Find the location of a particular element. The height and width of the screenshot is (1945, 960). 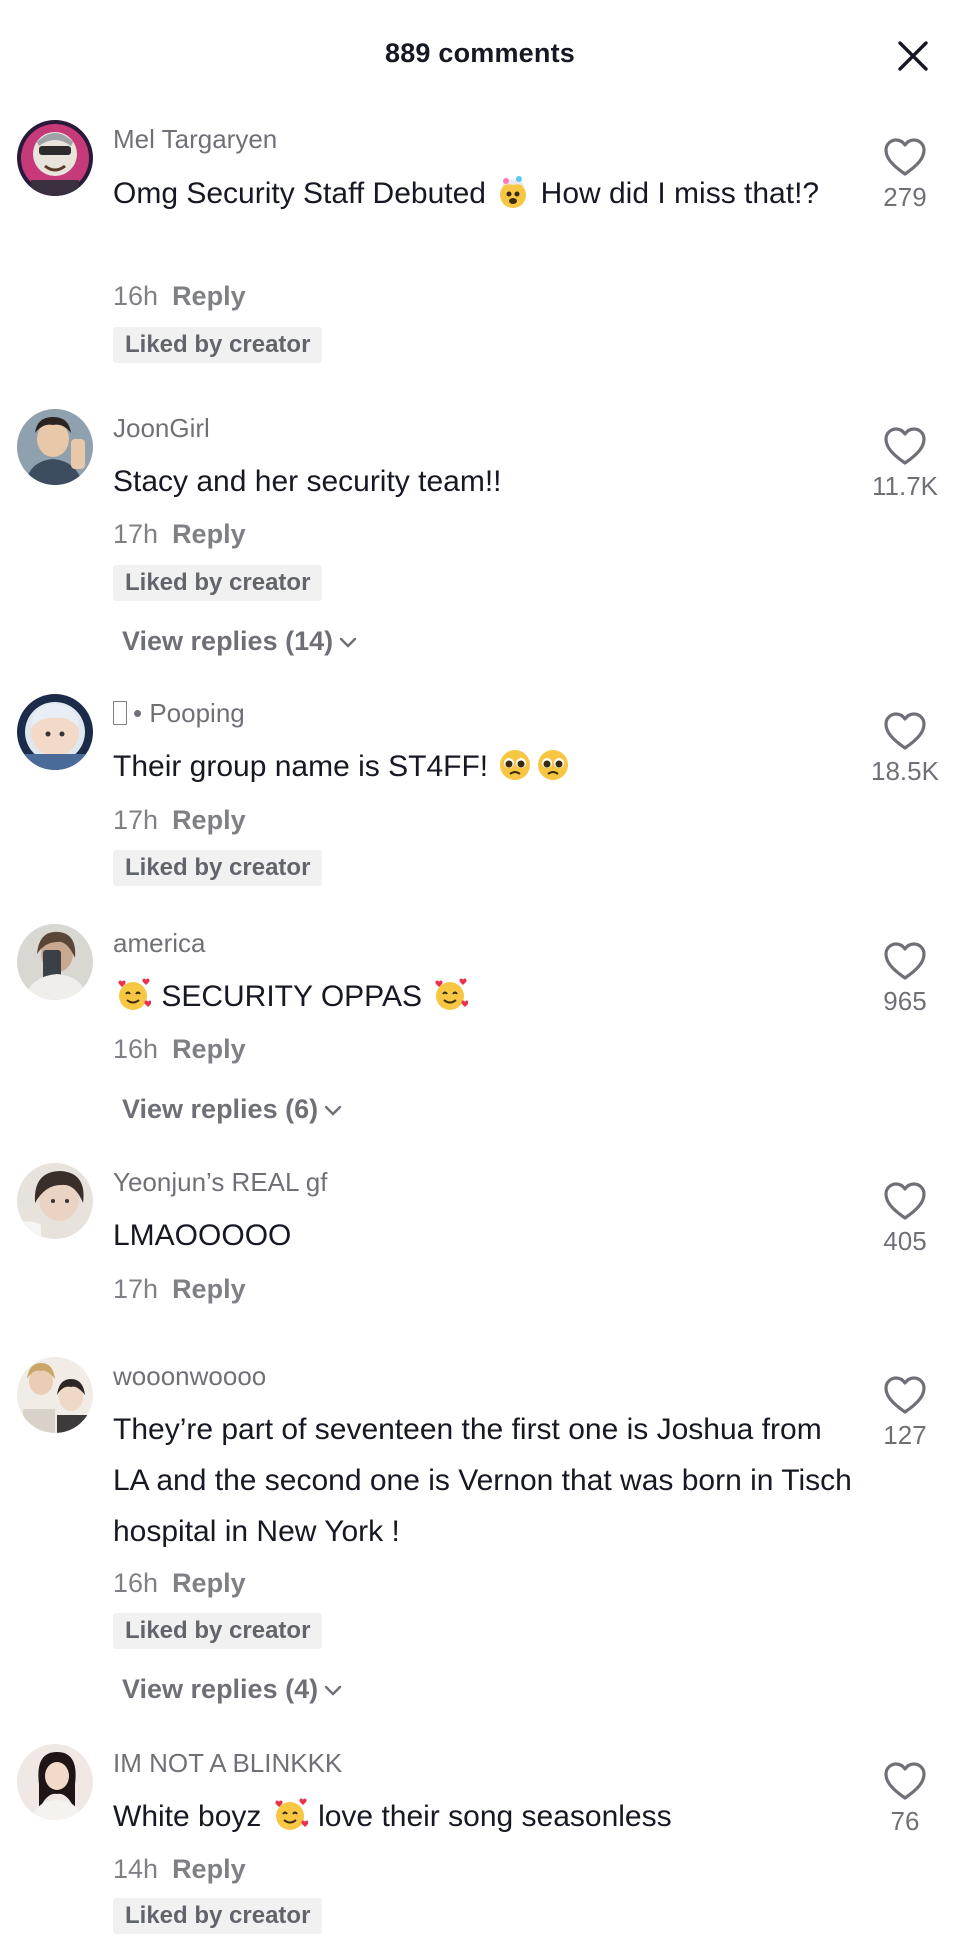

comment-text: LMAOOOOO is located at coordinates (202, 1235).